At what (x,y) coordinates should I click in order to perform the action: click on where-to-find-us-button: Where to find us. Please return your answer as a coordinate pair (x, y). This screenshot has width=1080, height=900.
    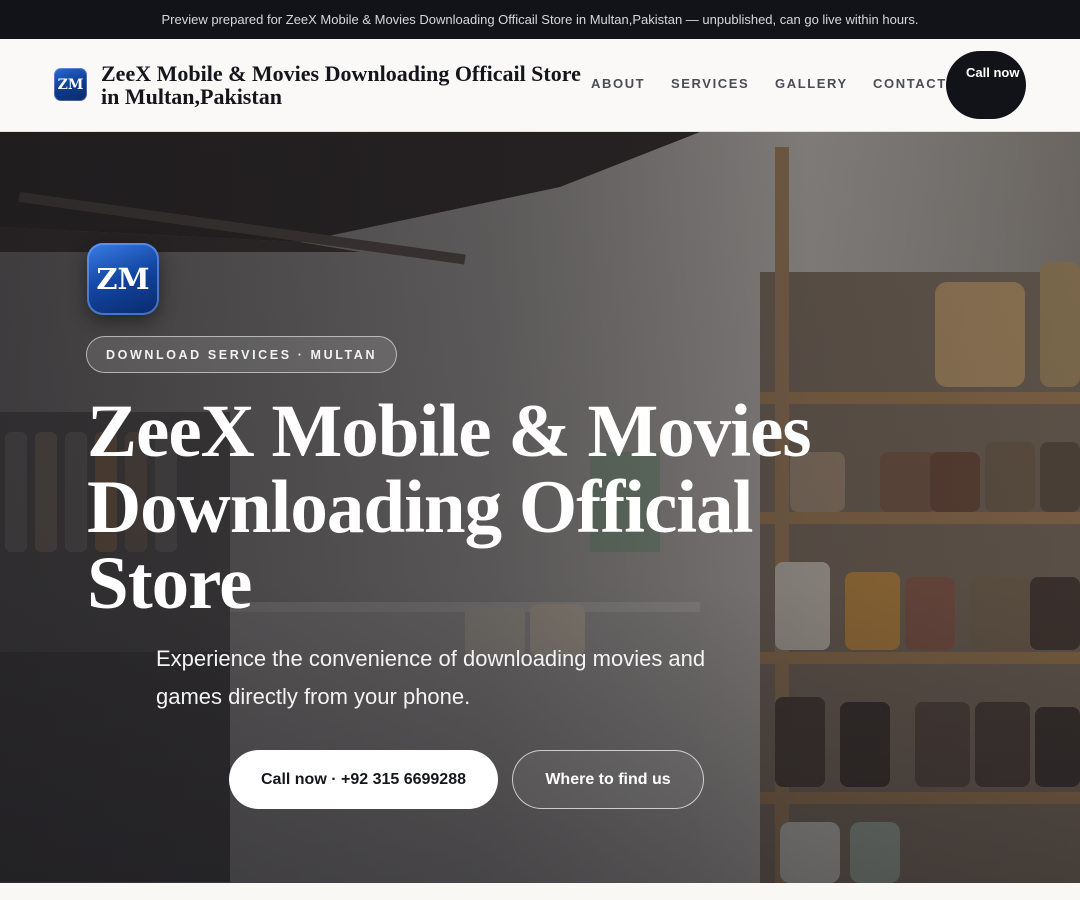
    Looking at the image, I should click on (608, 779).